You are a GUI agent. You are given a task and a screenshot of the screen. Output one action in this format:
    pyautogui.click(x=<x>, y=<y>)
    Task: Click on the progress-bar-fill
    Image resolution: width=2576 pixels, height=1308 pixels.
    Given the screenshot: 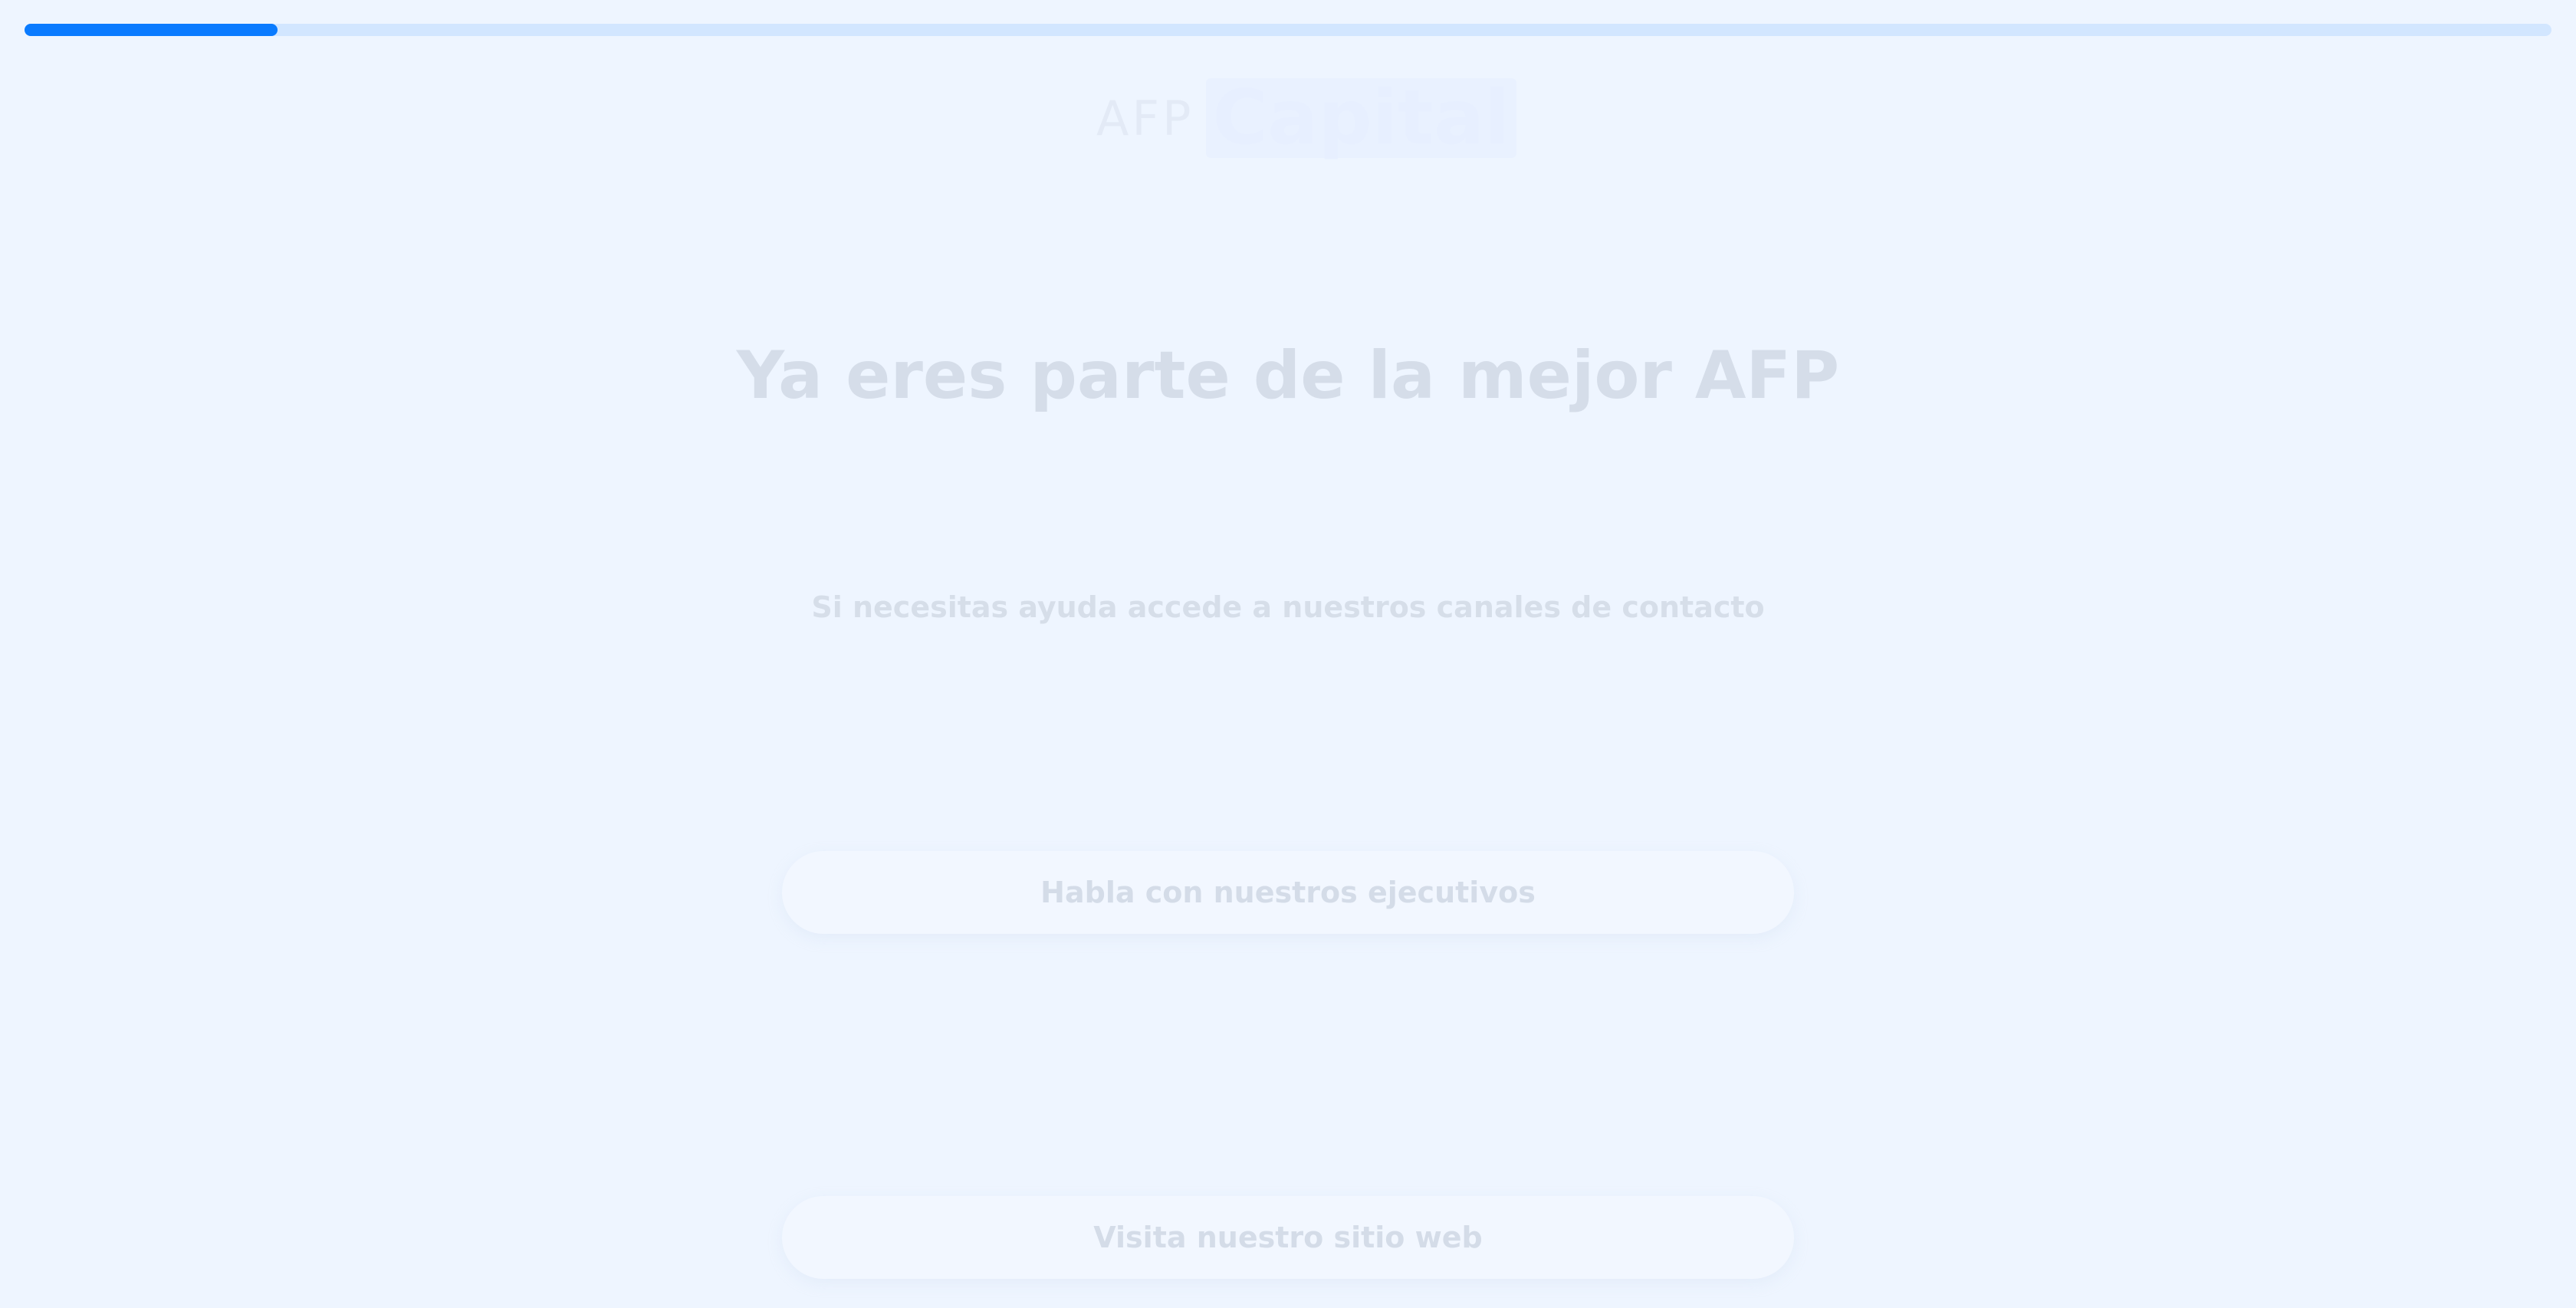 What is the action you would take?
    pyautogui.click(x=151, y=30)
    